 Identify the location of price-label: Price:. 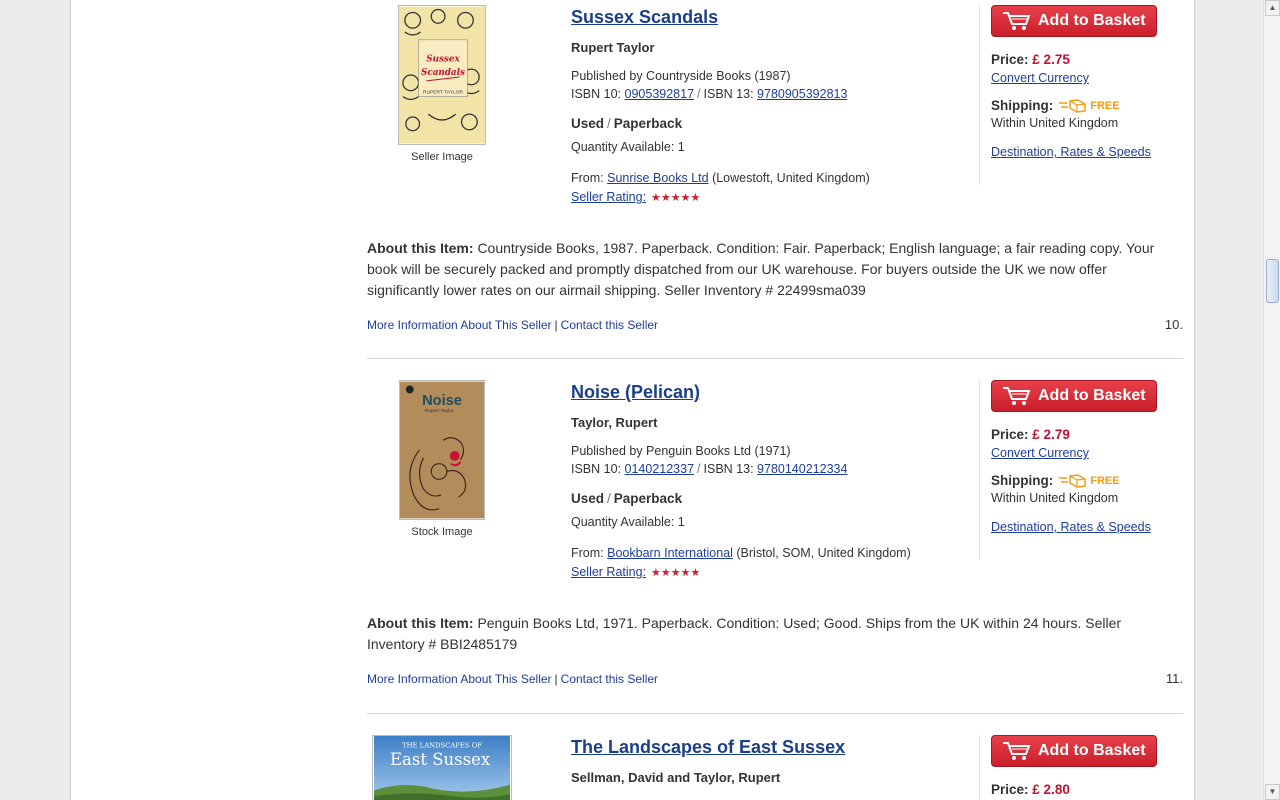
(1010, 789).